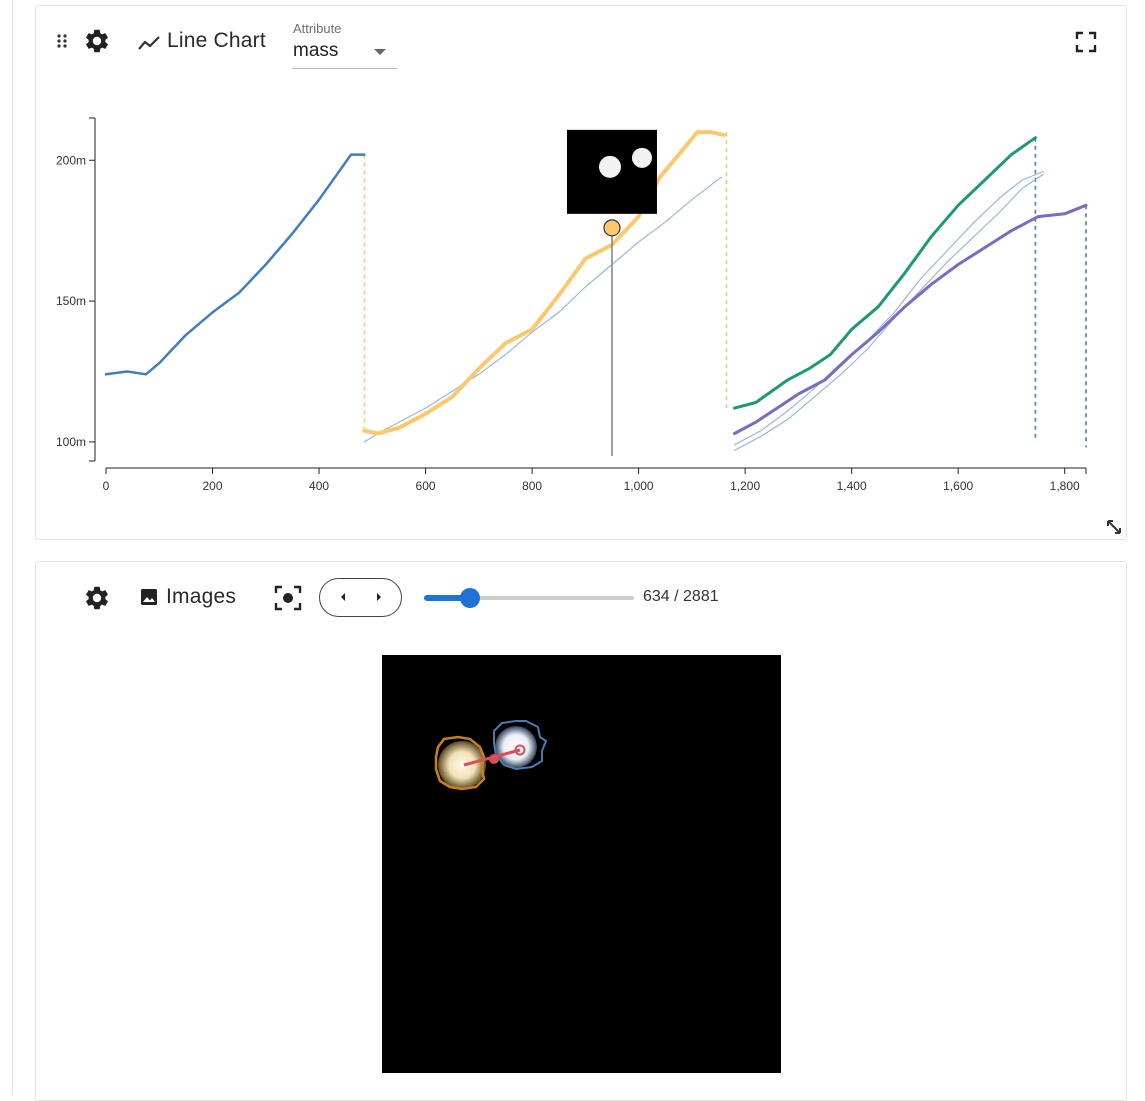 The height and width of the screenshot is (1101, 1145). I want to click on chart-cursor, so click(611, 292).